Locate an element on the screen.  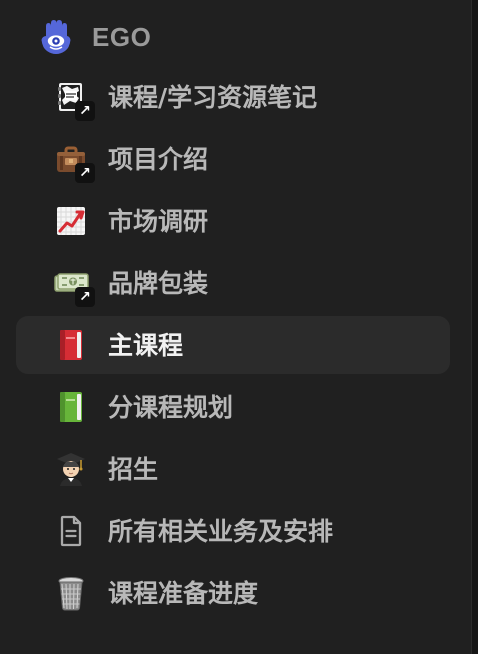
chart-increasing-icon is located at coordinates (71, 221).